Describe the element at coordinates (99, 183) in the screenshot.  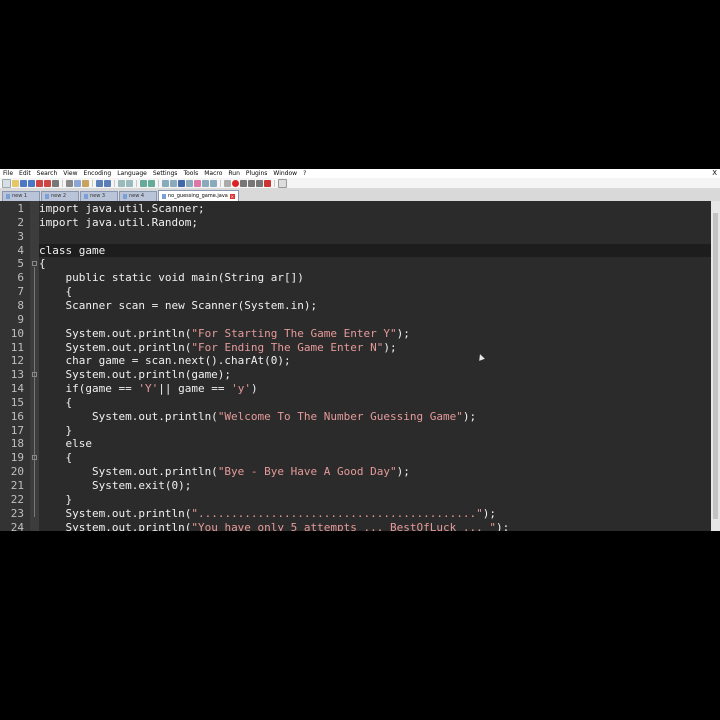
I see `undo-icon` at that location.